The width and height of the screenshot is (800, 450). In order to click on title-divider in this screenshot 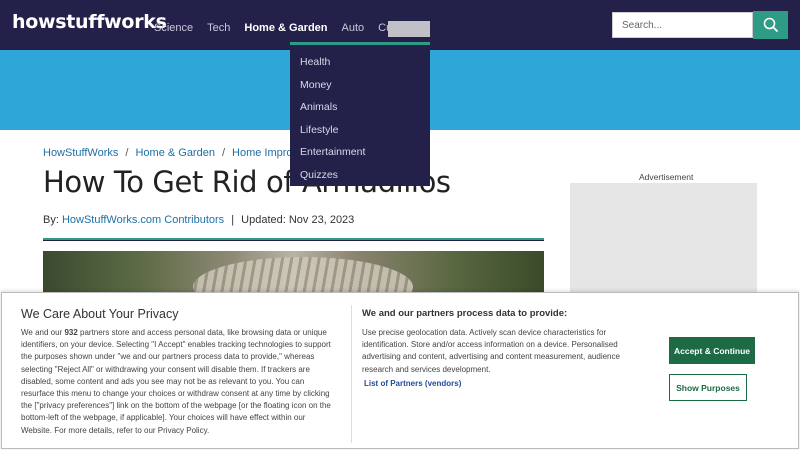, I will do `click(293, 239)`.